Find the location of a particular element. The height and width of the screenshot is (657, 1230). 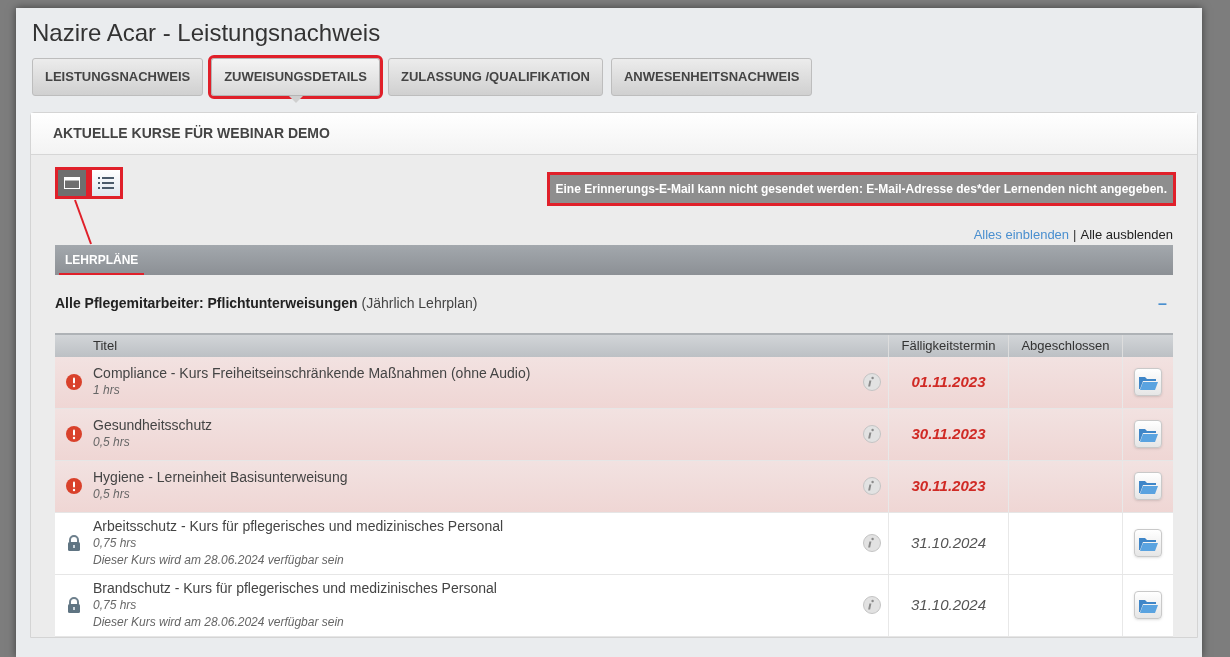

course-title: Arbeitsschutz - Kurs für pflegerisches und medizinisches Personal is located at coordinates (474, 526).